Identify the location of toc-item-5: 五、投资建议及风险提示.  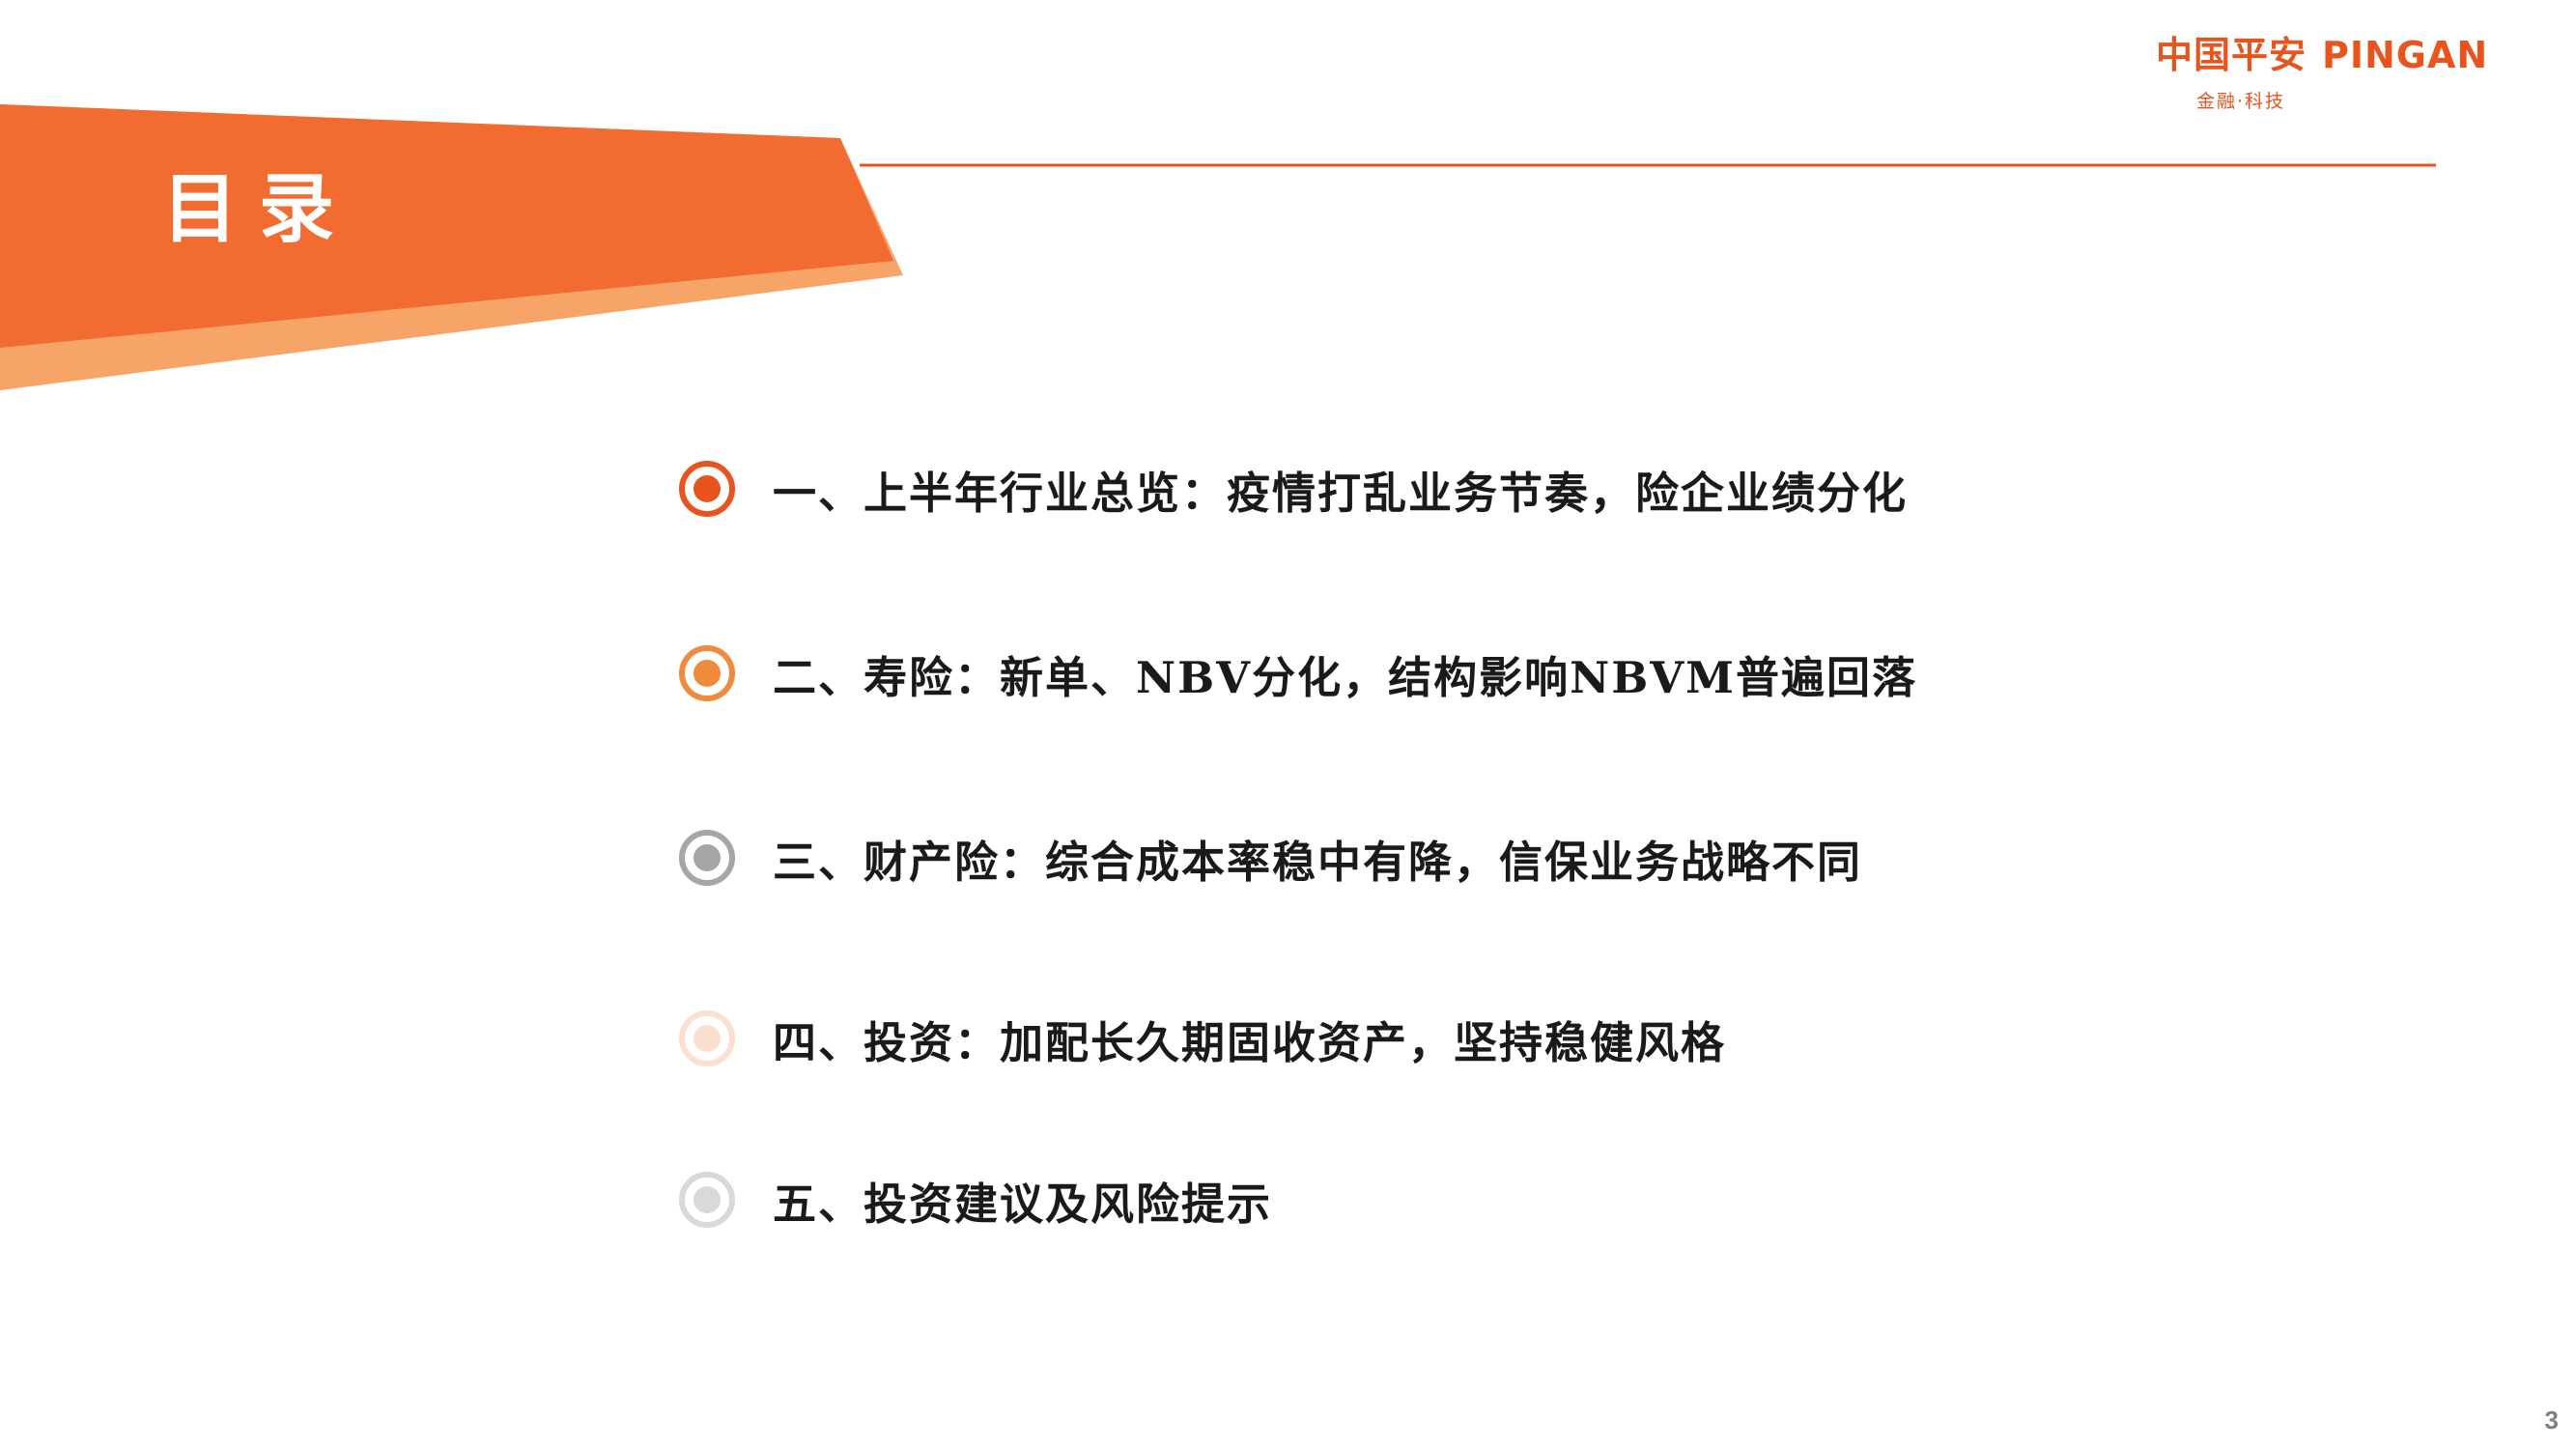
(974, 1200).